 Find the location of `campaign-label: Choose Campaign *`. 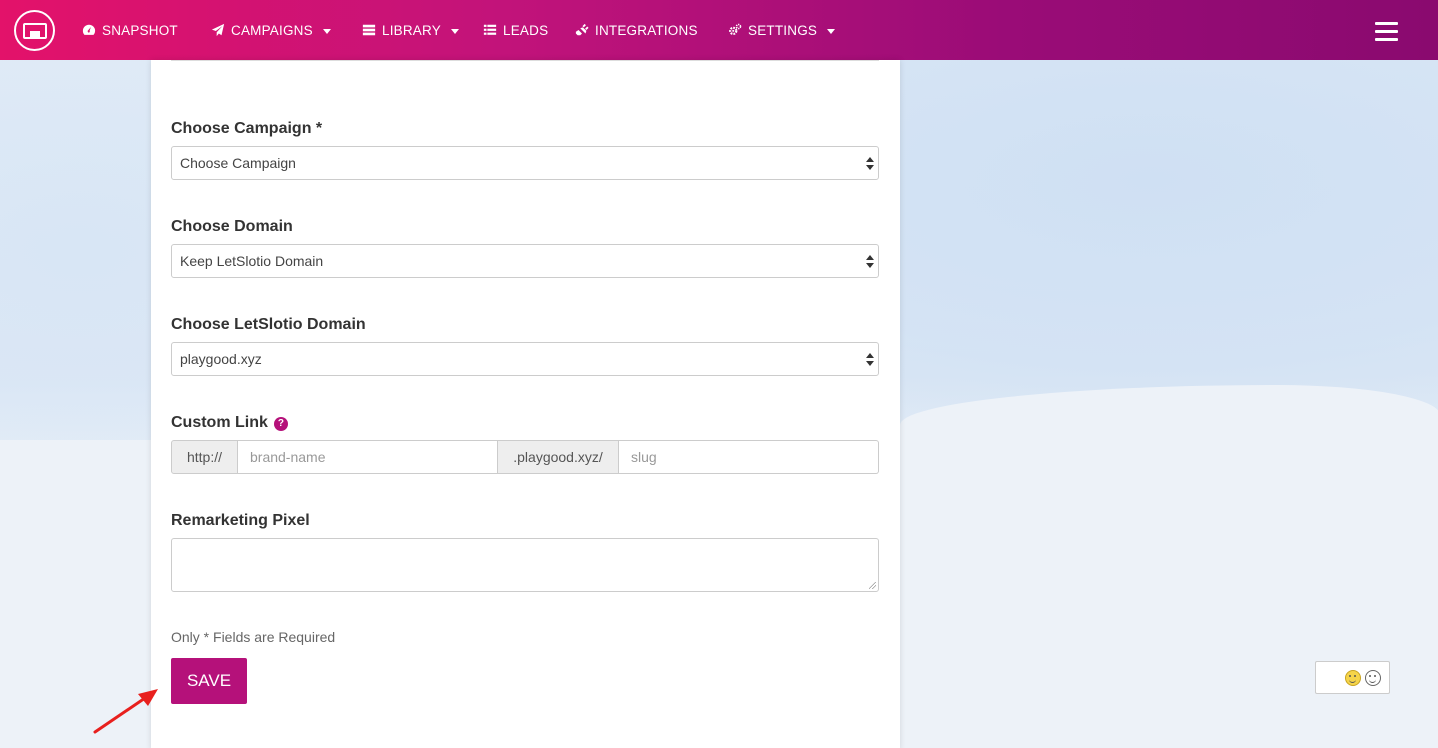

campaign-label: Choose Campaign * is located at coordinates (247, 128).